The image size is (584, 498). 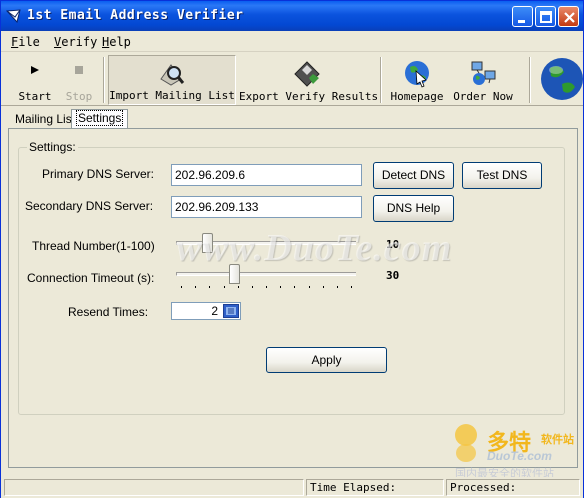 I want to click on order-now-button: Order Now, so click(x=483, y=80).